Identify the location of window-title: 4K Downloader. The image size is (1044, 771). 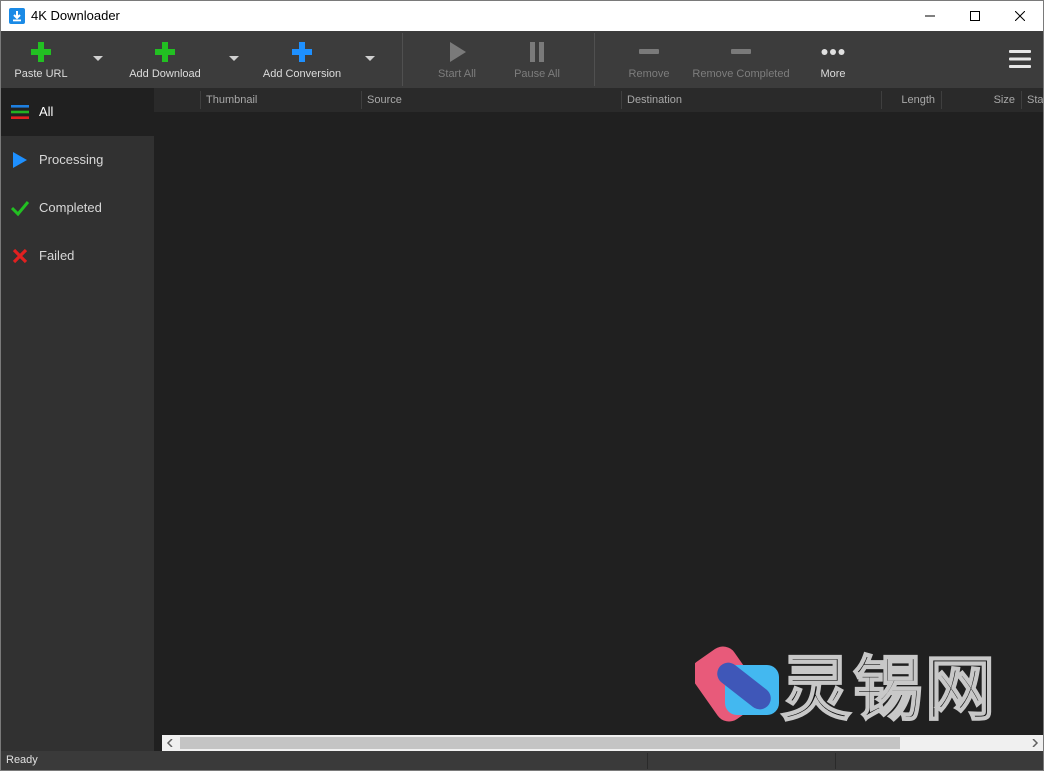
(75, 15).